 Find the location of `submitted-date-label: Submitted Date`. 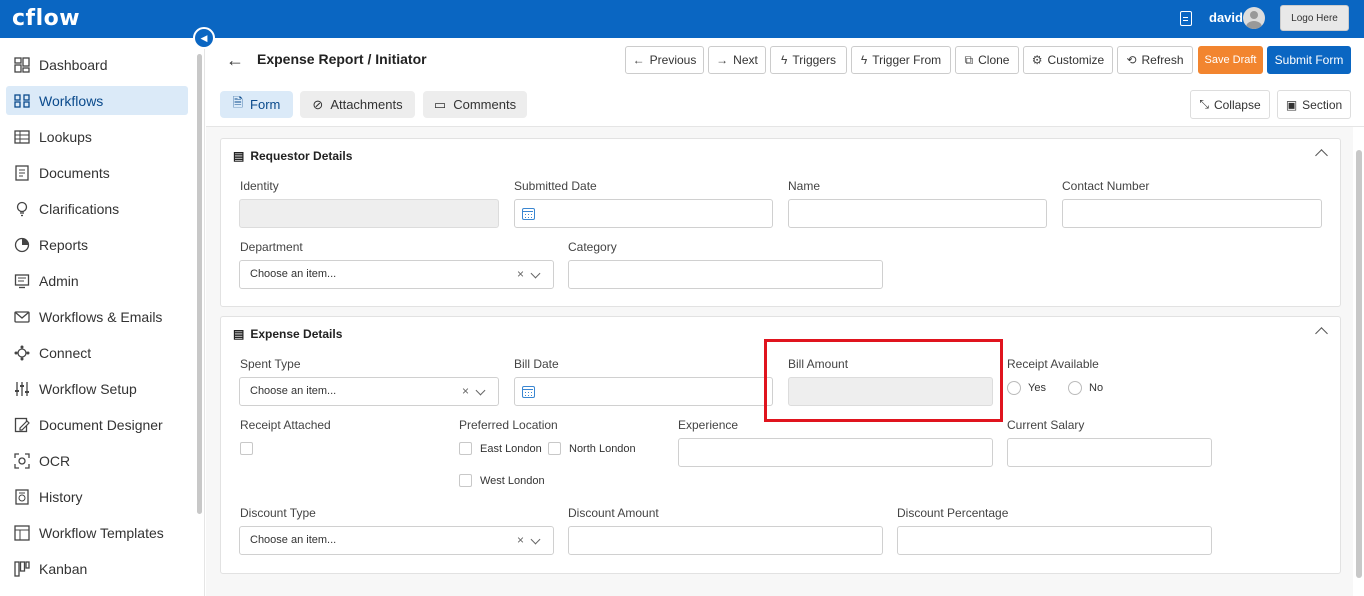

submitted-date-label: Submitted Date is located at coordinates (555, 186).